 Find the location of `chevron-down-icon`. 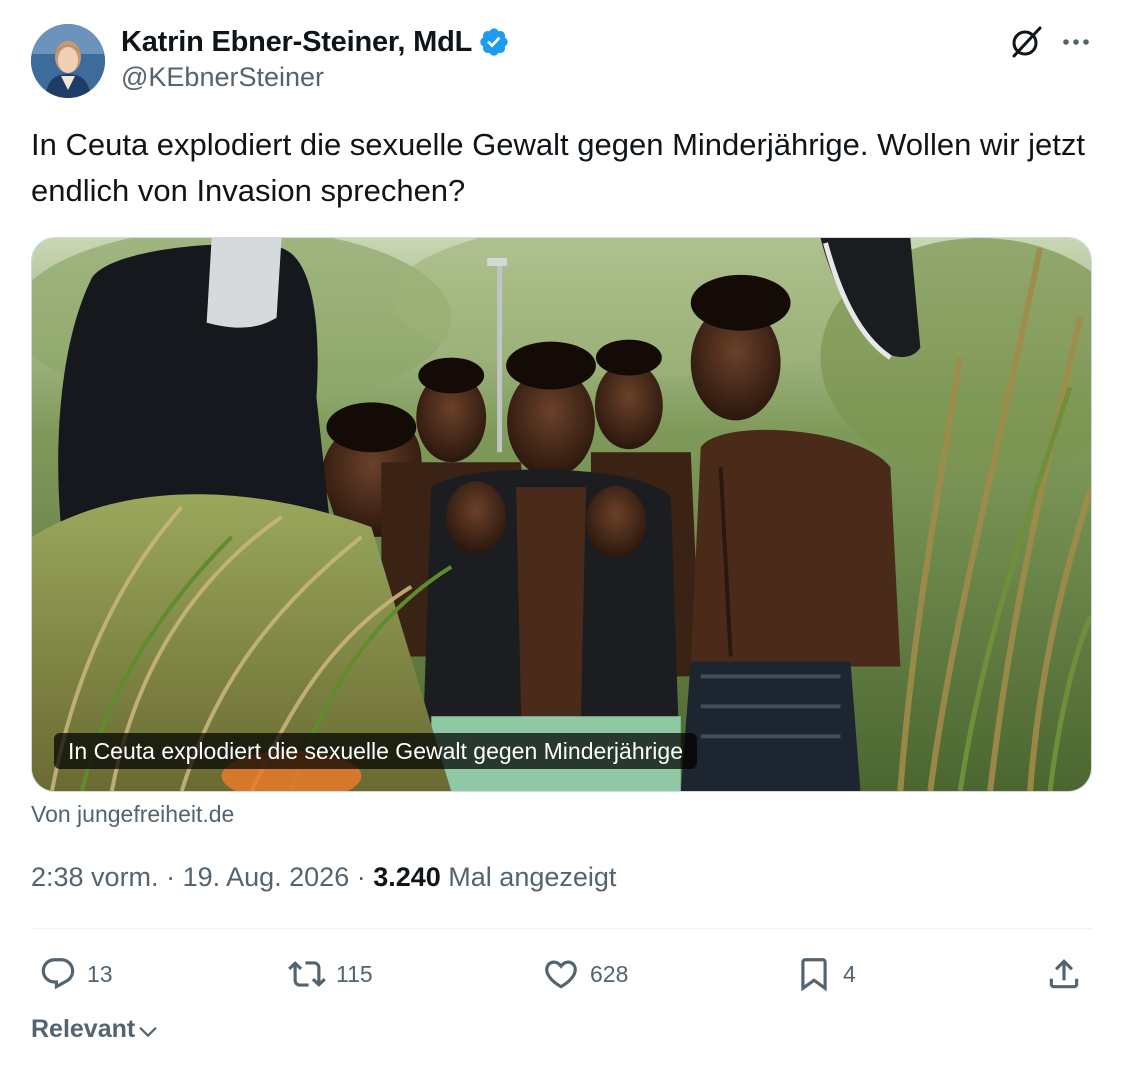

chevron-down-icon is located at coordinates (148, 1031).